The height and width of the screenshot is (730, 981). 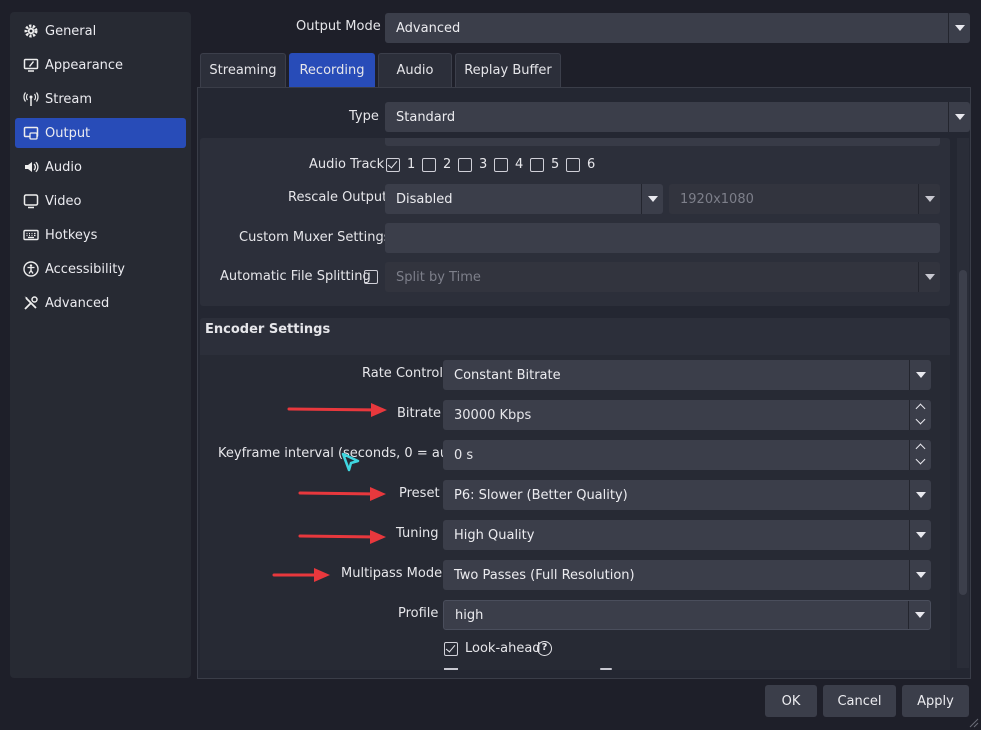 What do you see at coordinates (77, 303) in the screenshot?
I see `sidebar-item-label: Advanced` at bounding box center [77, 303].